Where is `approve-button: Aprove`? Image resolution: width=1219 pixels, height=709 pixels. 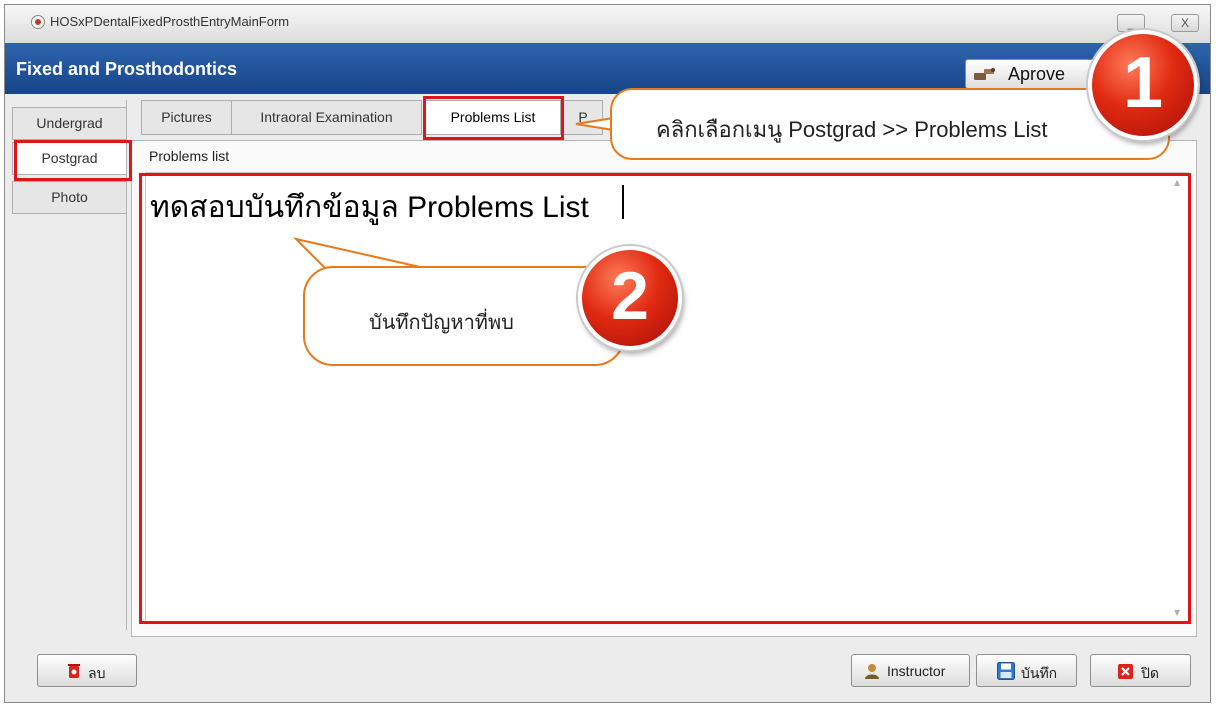 approve-button: Aprove is located at coordinates (1031, 74).